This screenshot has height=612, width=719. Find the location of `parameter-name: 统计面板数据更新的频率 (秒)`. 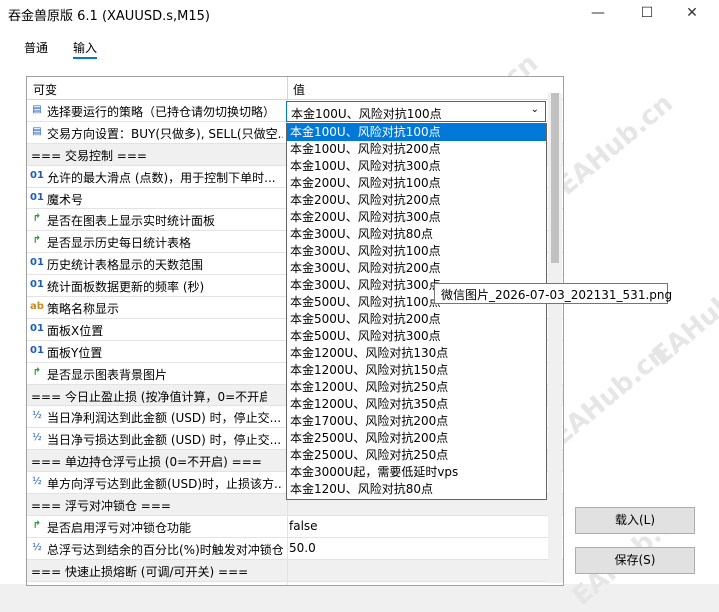

parameter-name: 统计面板数据更新的频率 (秒) is located at coordinates (126, 287).